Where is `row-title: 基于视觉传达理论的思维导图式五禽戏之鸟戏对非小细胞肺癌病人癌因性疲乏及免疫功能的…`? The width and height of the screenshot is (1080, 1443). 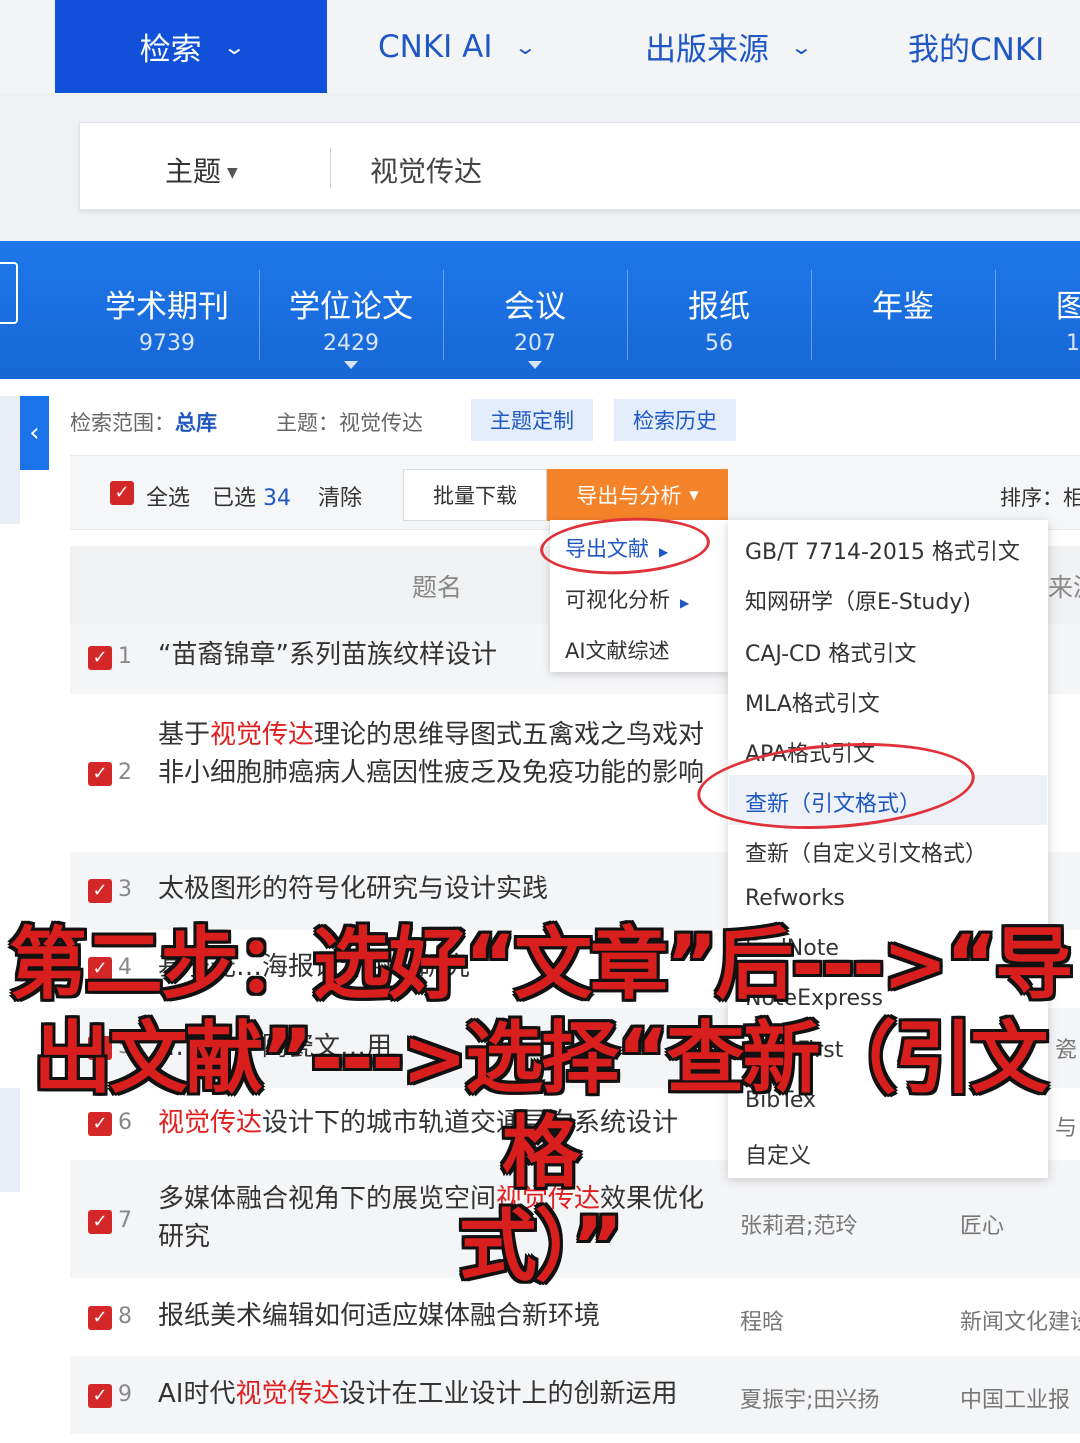
row-title: 基于视觉传达理论的思维导图式五禽戏之鸟戏对非小细胞肺癌病人癌因性疲乏及免疫功能的… is located at coordinates (441, 754).